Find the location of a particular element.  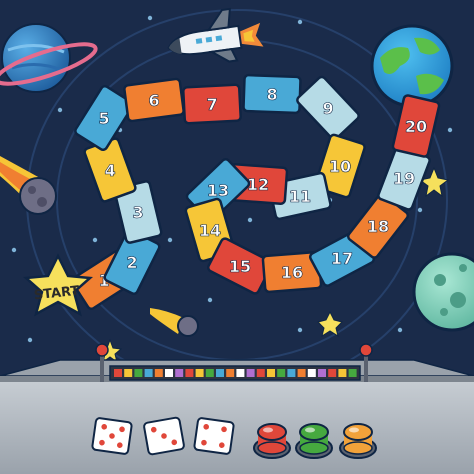

green-planet-icon is located at coordinates (443, 292).